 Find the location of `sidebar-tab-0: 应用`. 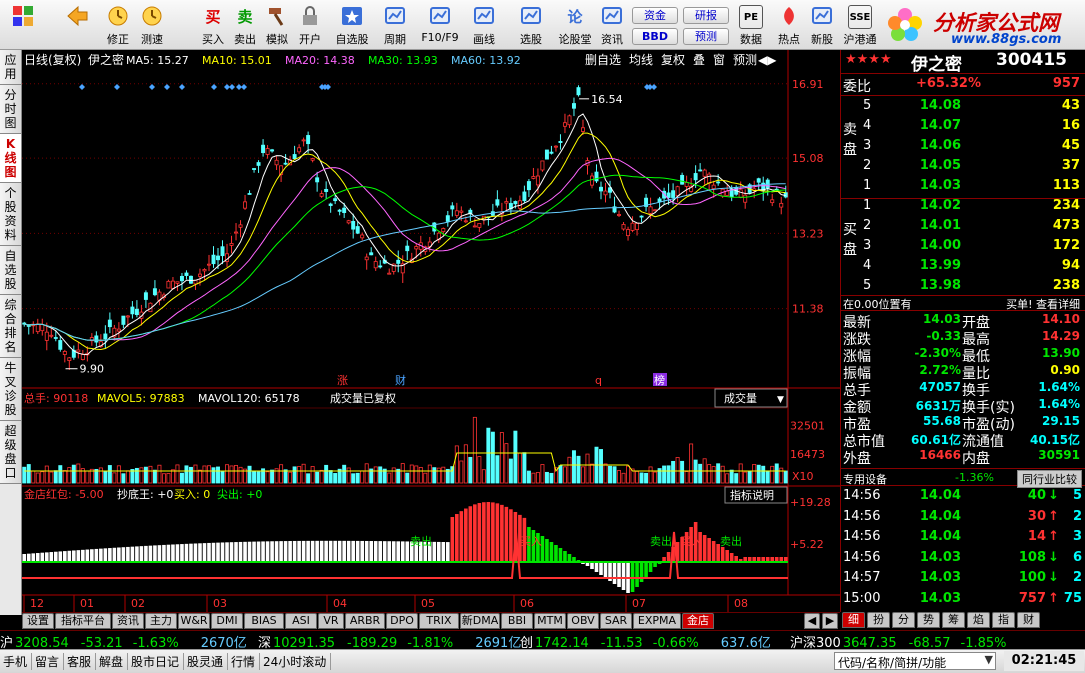

sidebar-tab-0: 应用 is located at coordinates (10, 67).